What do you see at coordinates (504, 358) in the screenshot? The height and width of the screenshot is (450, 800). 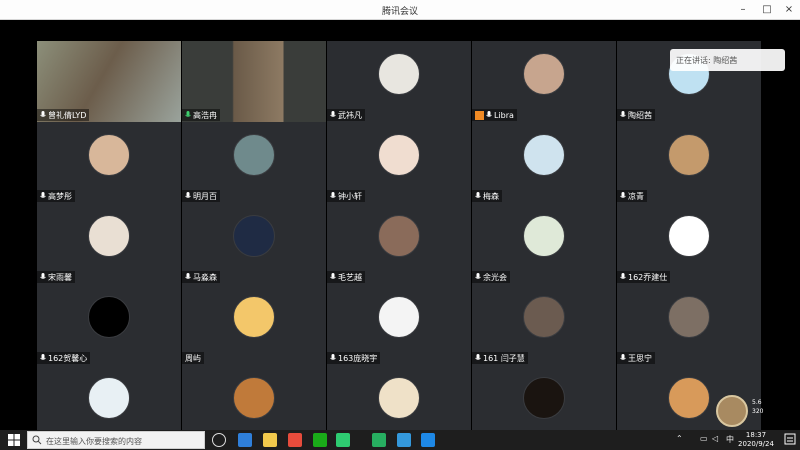 I see `participant-name: 161 闫子慧` at bounding box center [504, 358].